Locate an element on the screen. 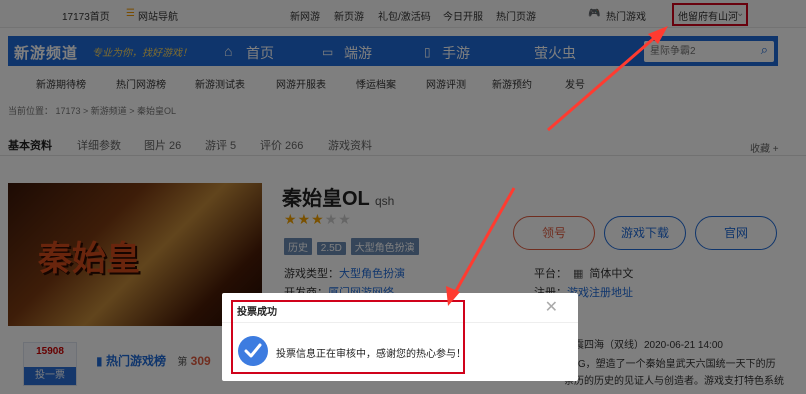  arrow-line-upper is located at coordinates (604, 81).